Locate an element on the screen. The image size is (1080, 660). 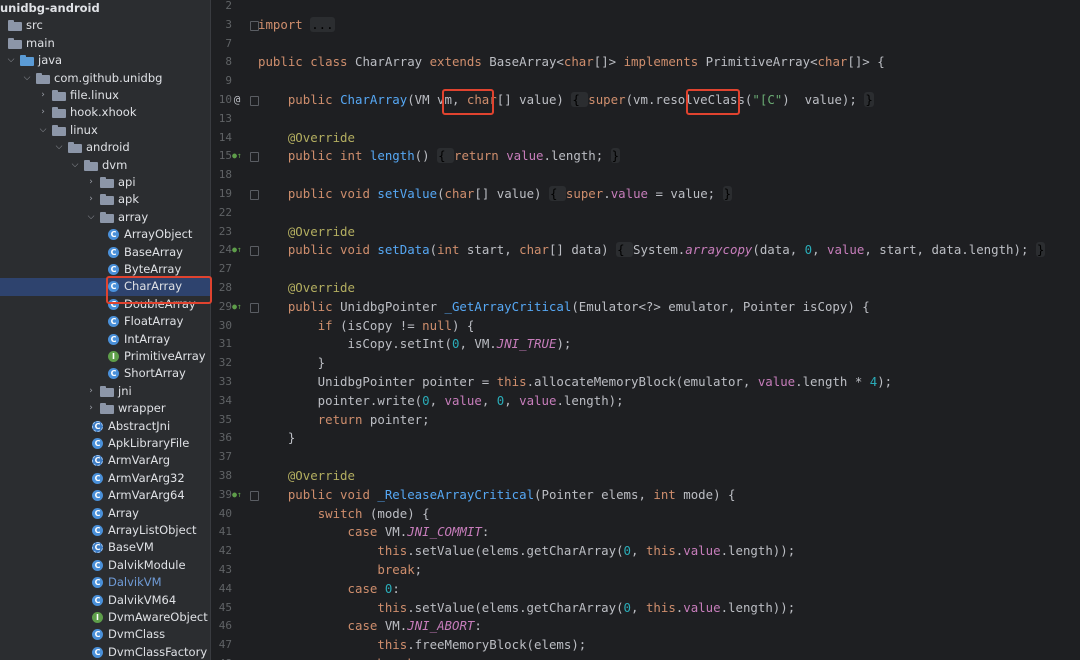
code-line: 28 @Override is located at coordinates (645, 288).